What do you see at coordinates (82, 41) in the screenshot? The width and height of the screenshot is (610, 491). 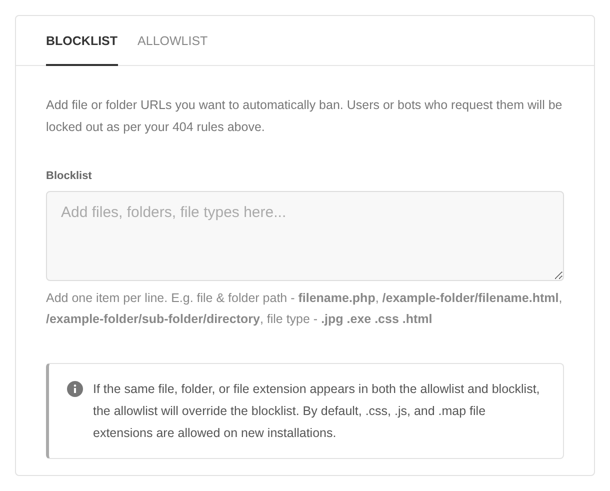 I see `tab: BLOCKLIST` at bounding box center [82, 41].